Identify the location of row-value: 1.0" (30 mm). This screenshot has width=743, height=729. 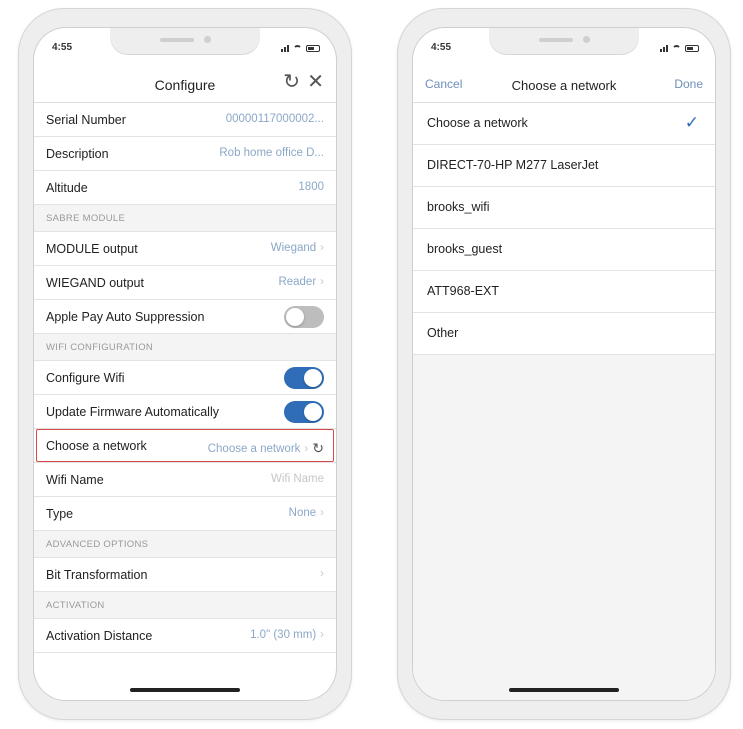
(283, 635).